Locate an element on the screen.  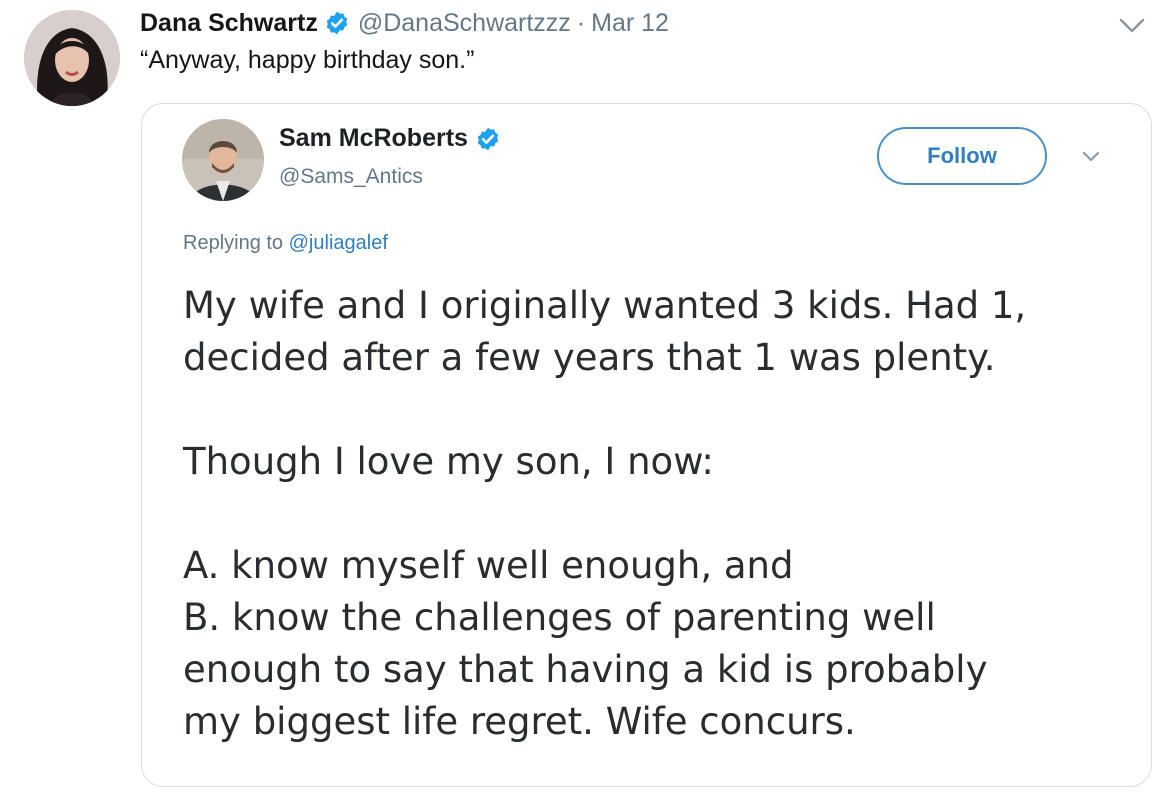
quoted-author-name: Sam McRoberts is located at coordinates (373, 138).